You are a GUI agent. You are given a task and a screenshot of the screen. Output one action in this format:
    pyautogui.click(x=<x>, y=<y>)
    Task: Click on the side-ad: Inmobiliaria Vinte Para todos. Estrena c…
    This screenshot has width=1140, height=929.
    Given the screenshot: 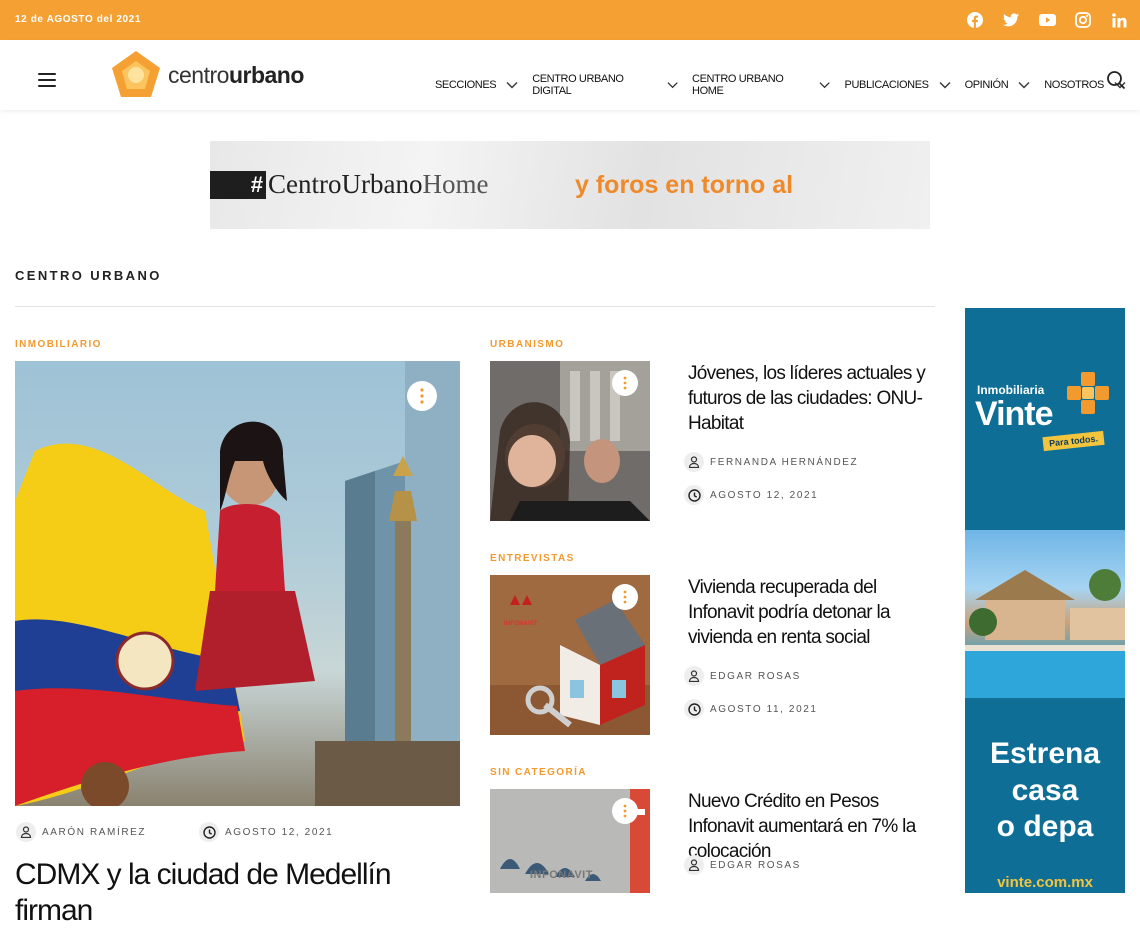 What is the action you would take?
    pyautogui.click(x=1045, y=600)
    